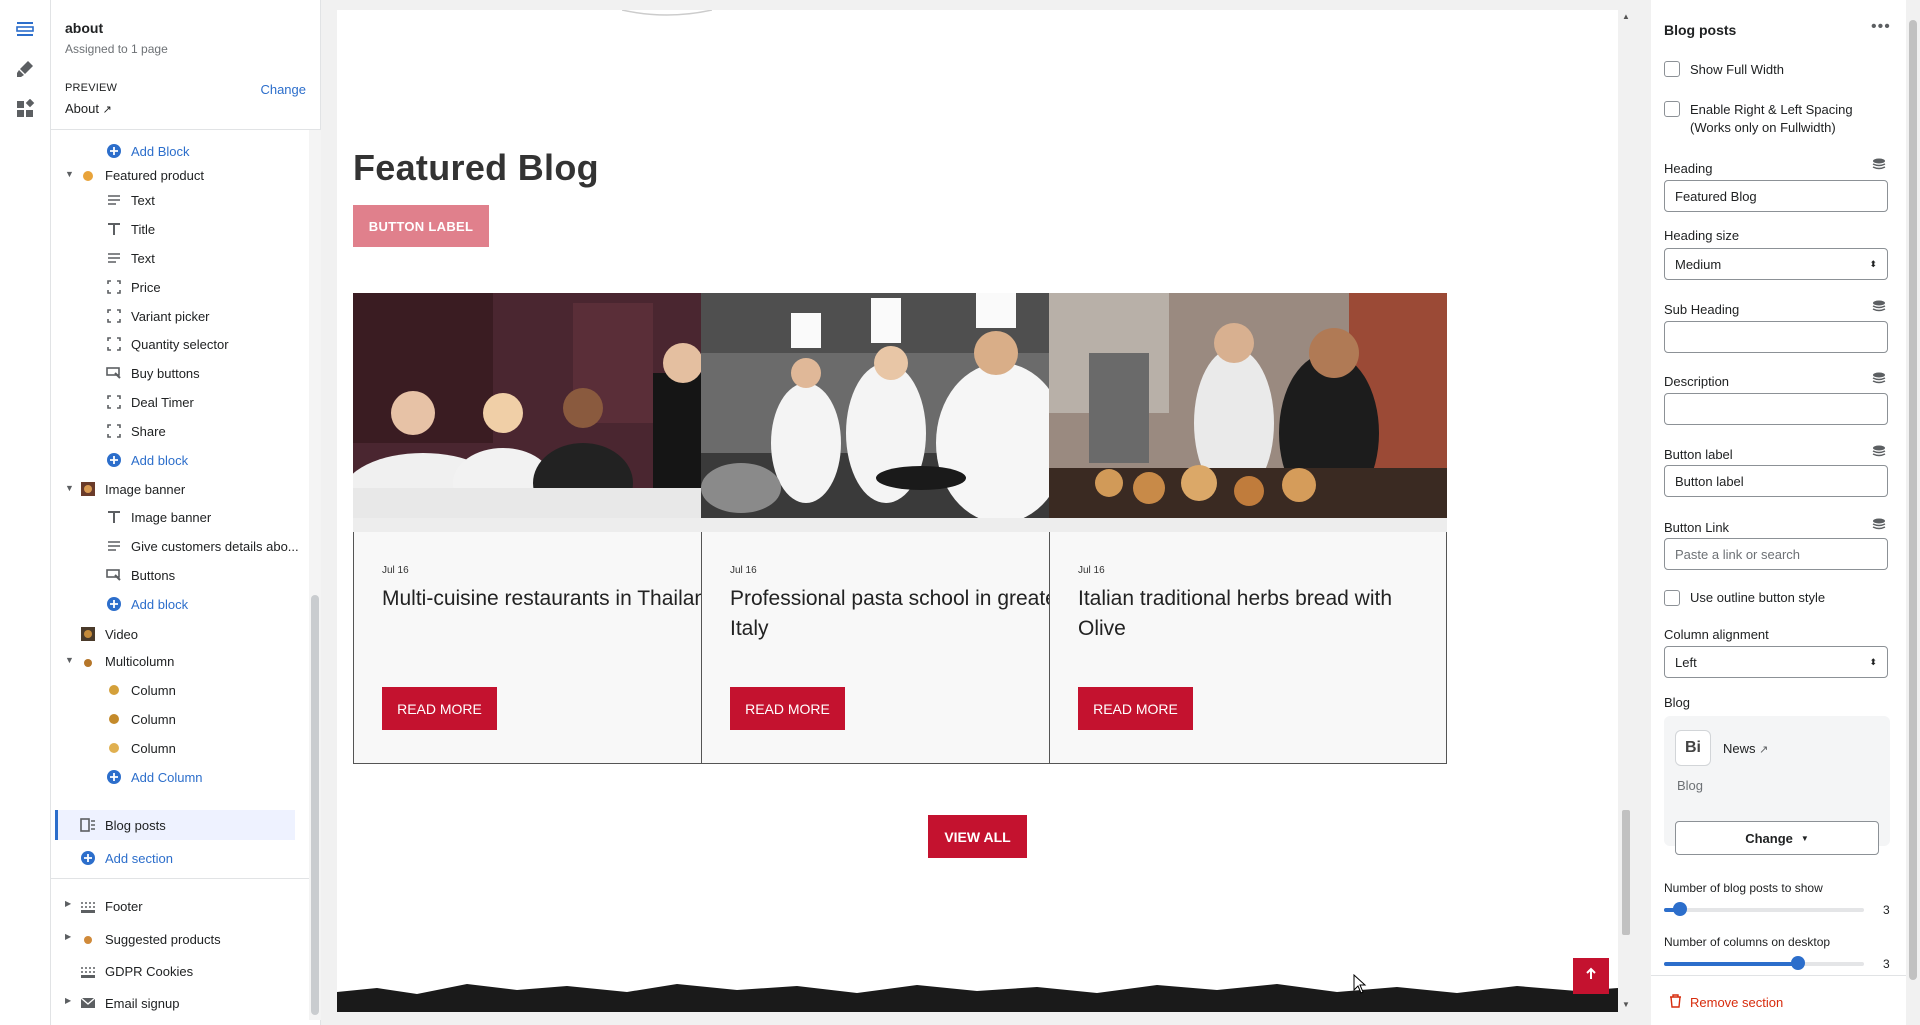 This screenshot has width=1920, height=1025. I want to click on description-input, so click(1776, 409).